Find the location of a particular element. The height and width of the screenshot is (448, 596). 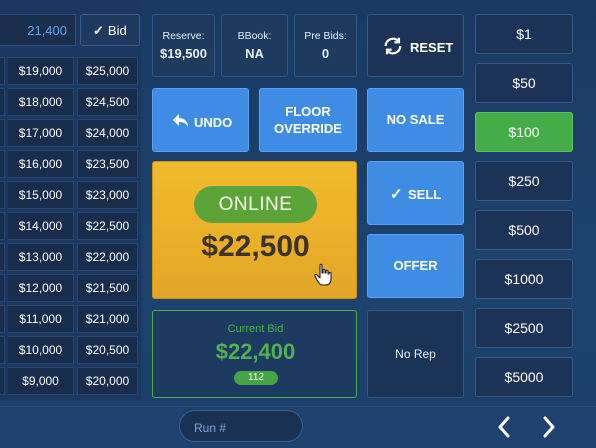

no-sale-label: NO SALE is located at coordinates (415, 119).